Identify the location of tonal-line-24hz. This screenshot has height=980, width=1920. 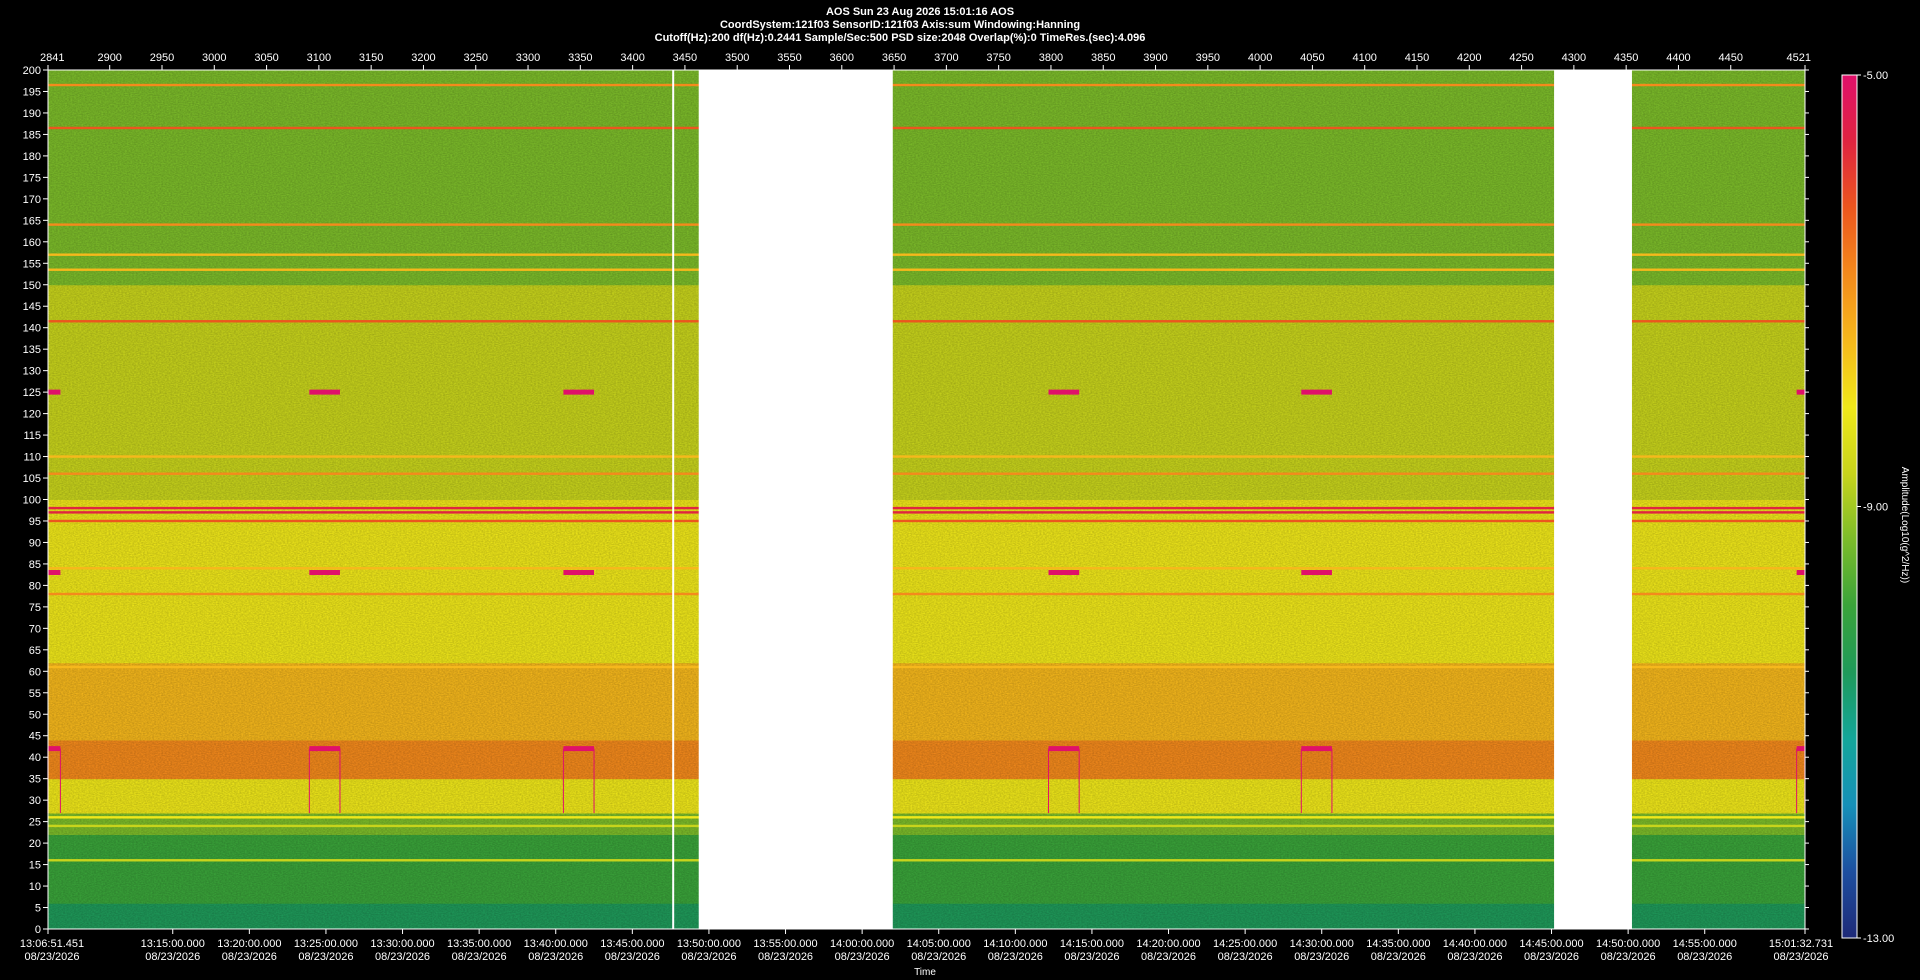
(926, 826).